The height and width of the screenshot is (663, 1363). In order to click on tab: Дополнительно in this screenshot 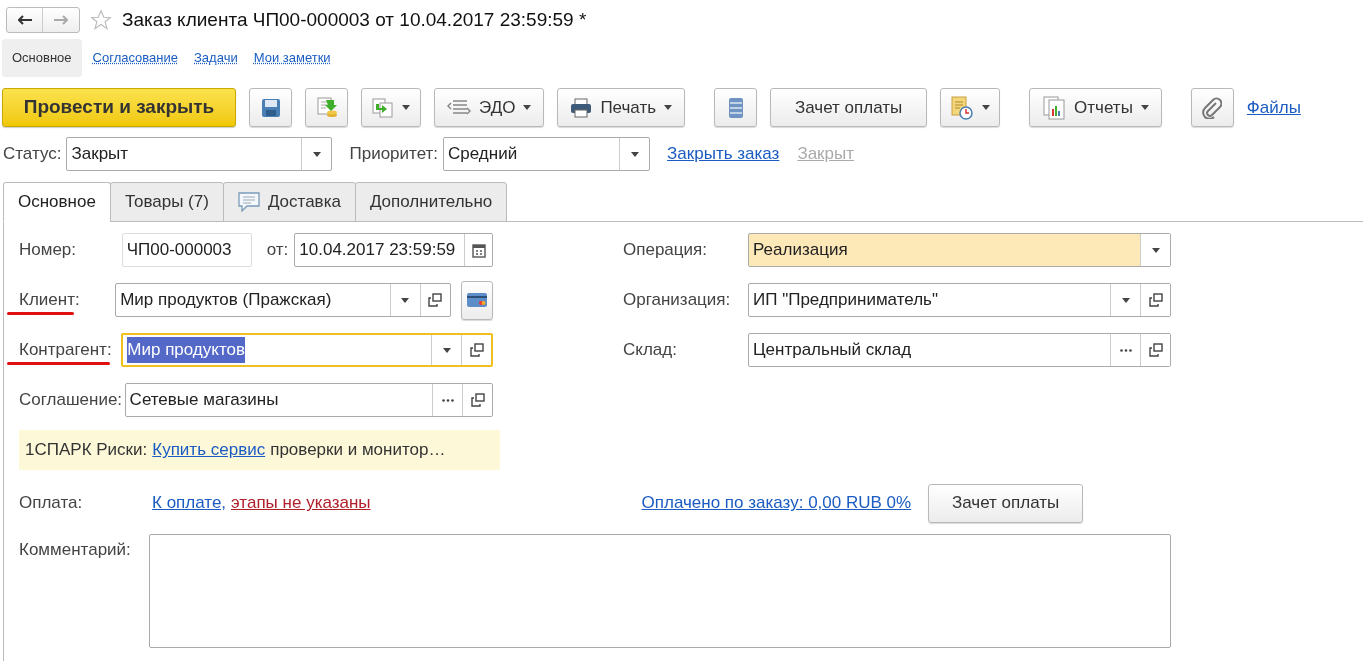, I will do `click(431, 202)`.